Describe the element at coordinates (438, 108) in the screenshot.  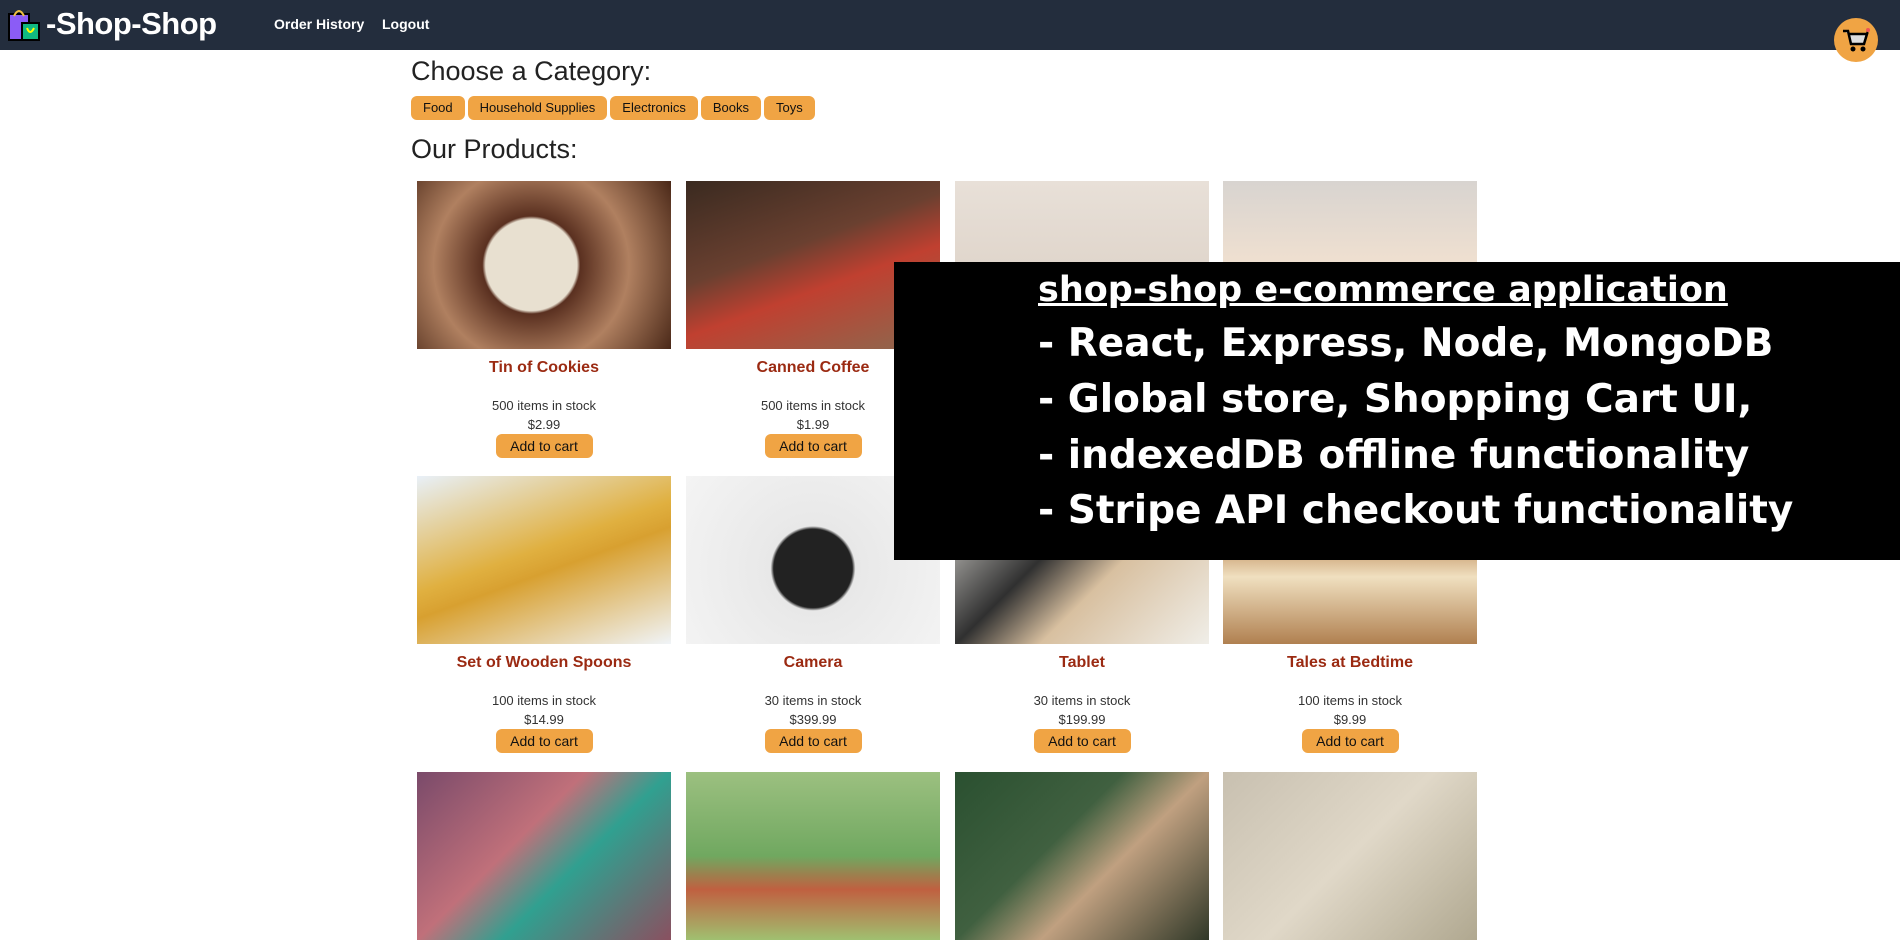
I see `category-food: Food` at that location.